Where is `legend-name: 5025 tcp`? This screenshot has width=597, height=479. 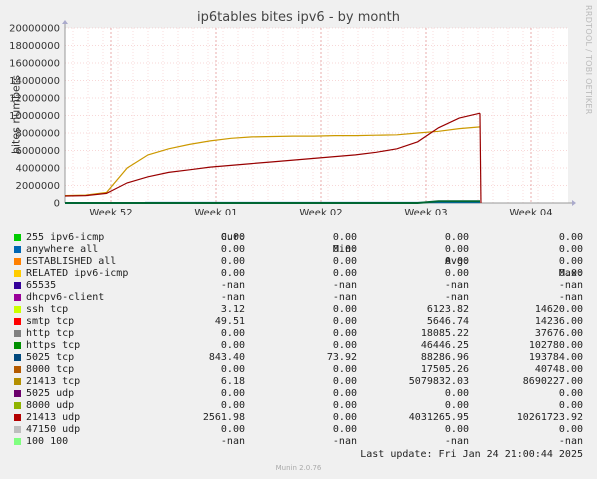 legend-name: 5025 tcp is located at coordinates (50, 357).